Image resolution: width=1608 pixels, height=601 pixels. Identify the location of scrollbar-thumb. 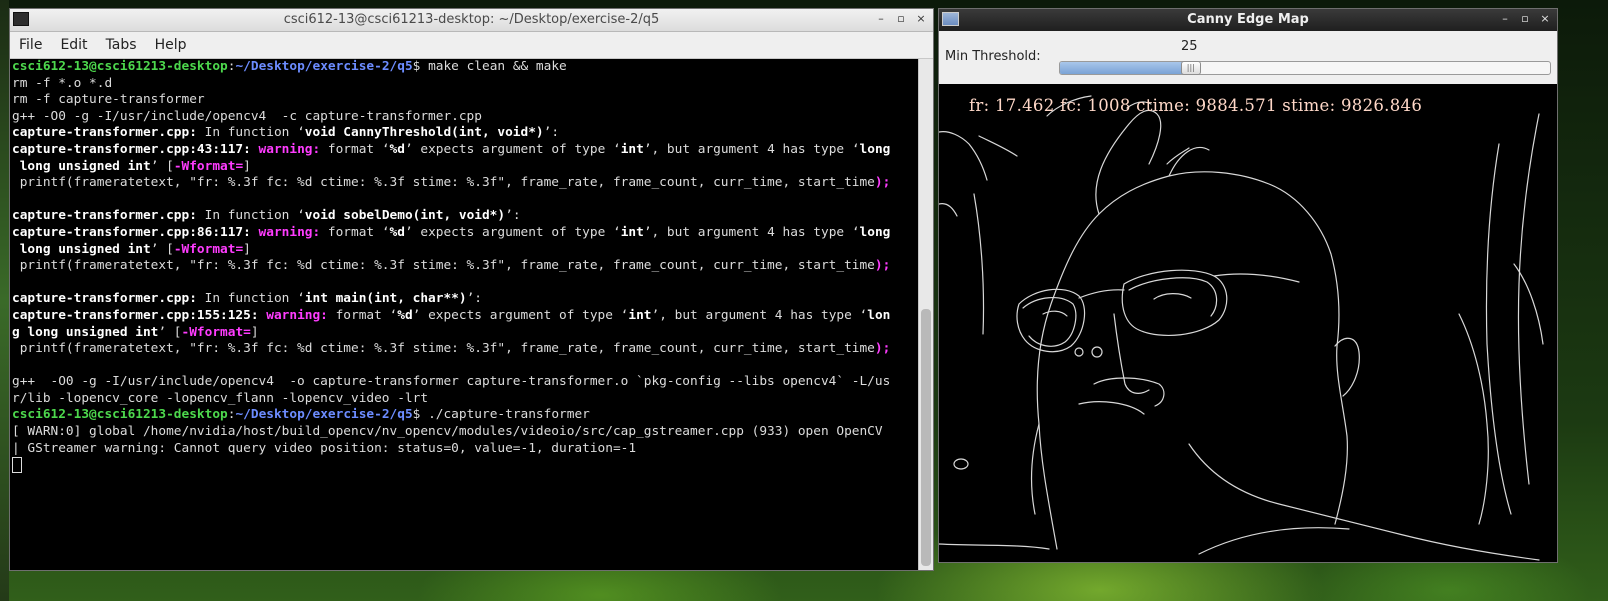
(926, 437).